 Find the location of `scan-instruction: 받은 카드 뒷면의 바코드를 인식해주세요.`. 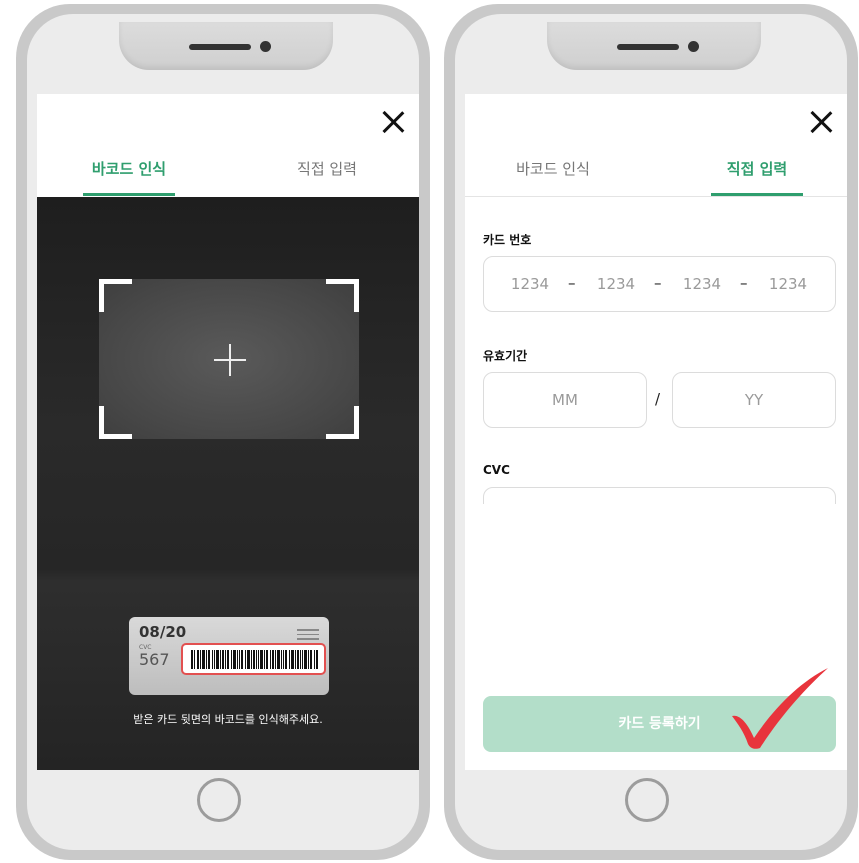

scan-instruction: 받은 카드 뒷면의 바코드를 인식해주세요. is located at coordinates (228, 719).